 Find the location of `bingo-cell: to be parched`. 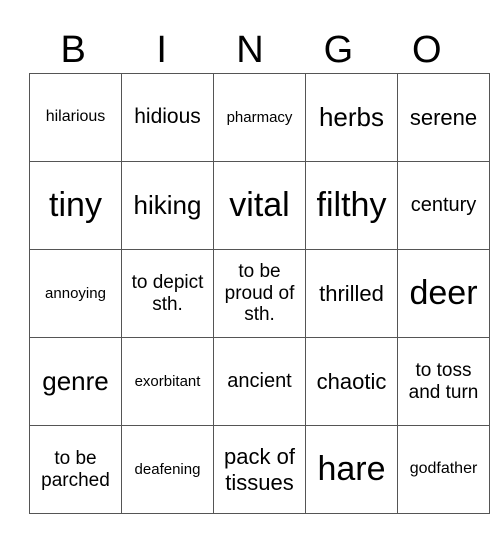

bingo-cell: to be parched is located at coordinates (75, 469).